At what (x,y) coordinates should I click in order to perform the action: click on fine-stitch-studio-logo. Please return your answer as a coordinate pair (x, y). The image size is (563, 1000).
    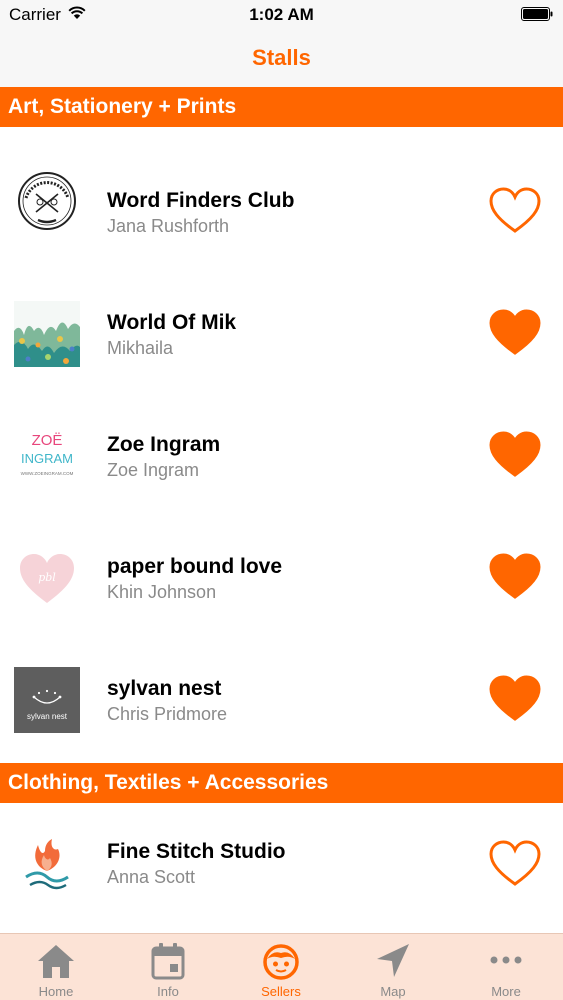
    Looking at the image, I should click on (47, 864).